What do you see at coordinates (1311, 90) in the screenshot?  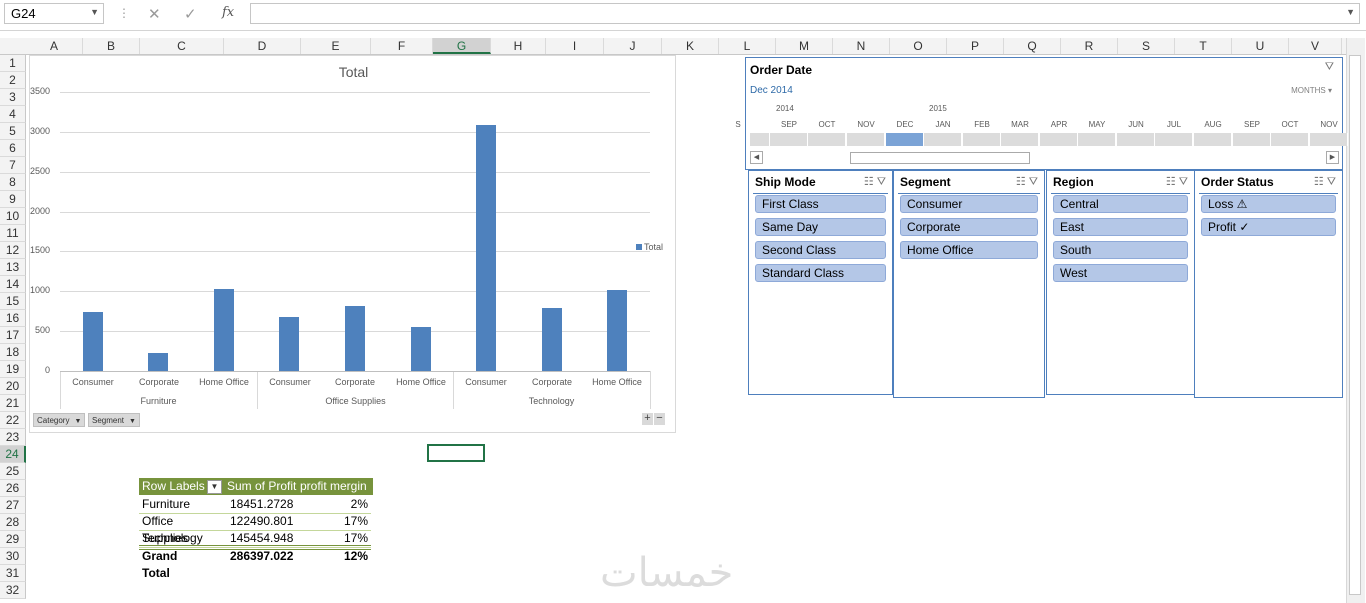 I see `timeline-level-dropdown: MONTHS ▾` at bounding box center [1311, 90].